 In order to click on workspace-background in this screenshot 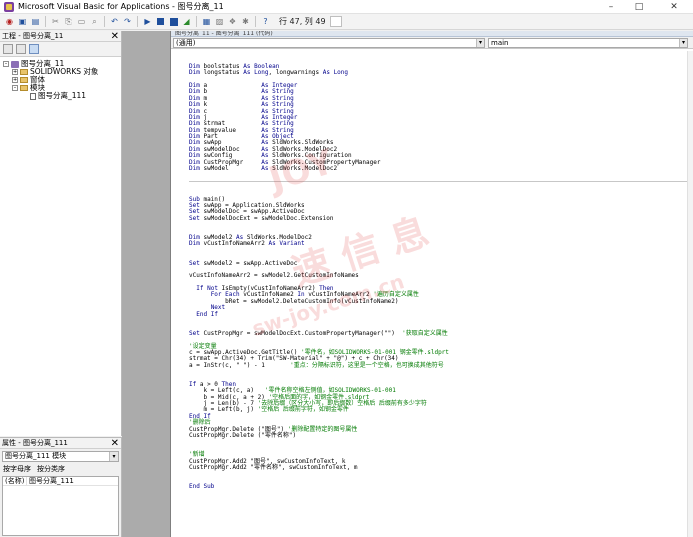, I will do `click(146, 284)`.